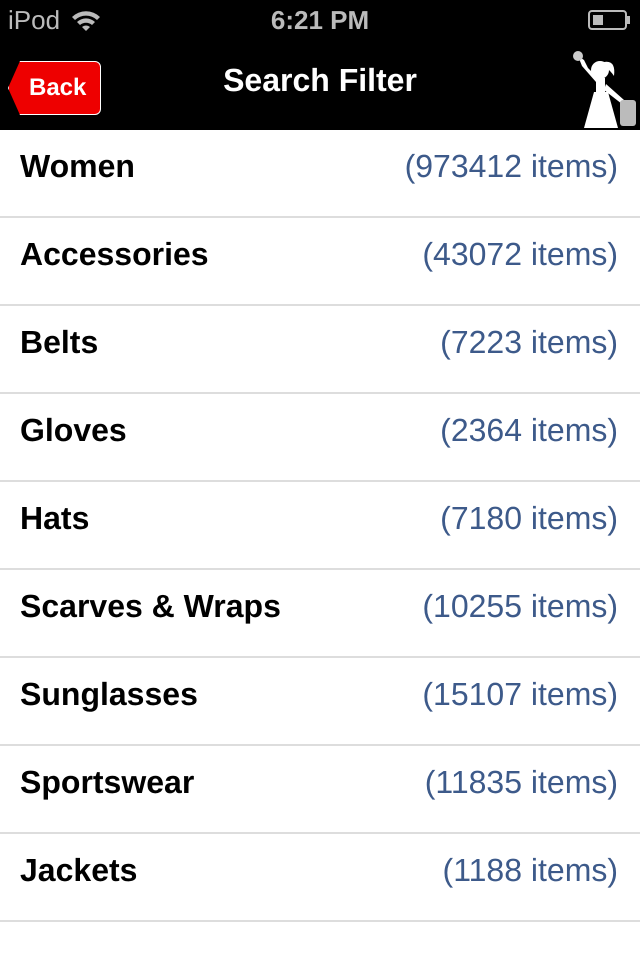 The height and width of the screenshot is (960, 640). Describe the element at coordinates (320, 174) in the screenshot. I see `category-row: Women (973412 items)` at that location.